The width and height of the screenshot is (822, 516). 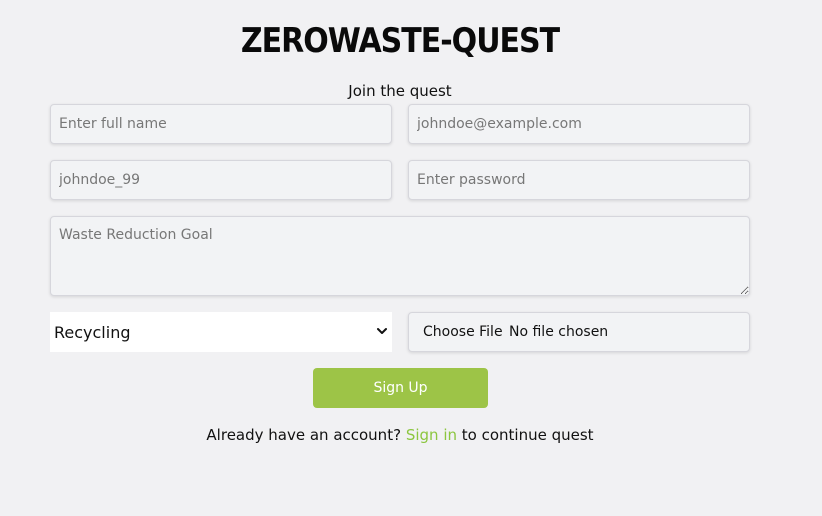 I want to click on category-select: Recycling, so click(x=221, y=332).